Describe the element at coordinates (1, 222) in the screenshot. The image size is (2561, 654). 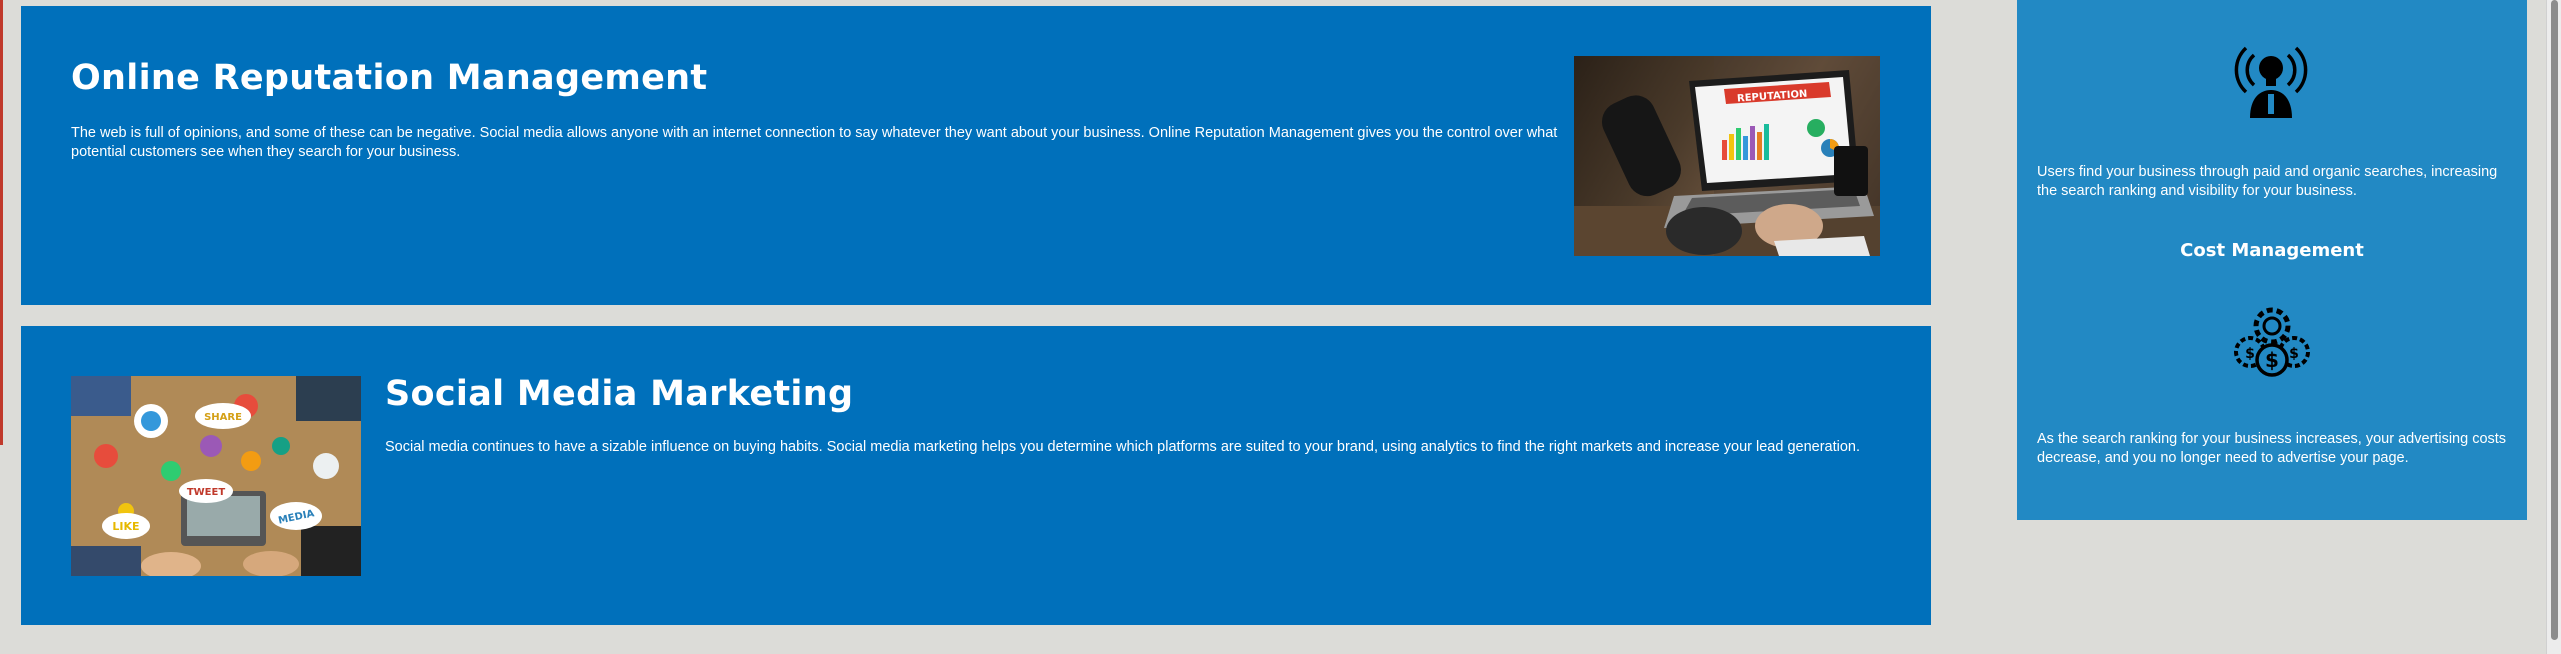
I see `left-edge-accent` at that location.